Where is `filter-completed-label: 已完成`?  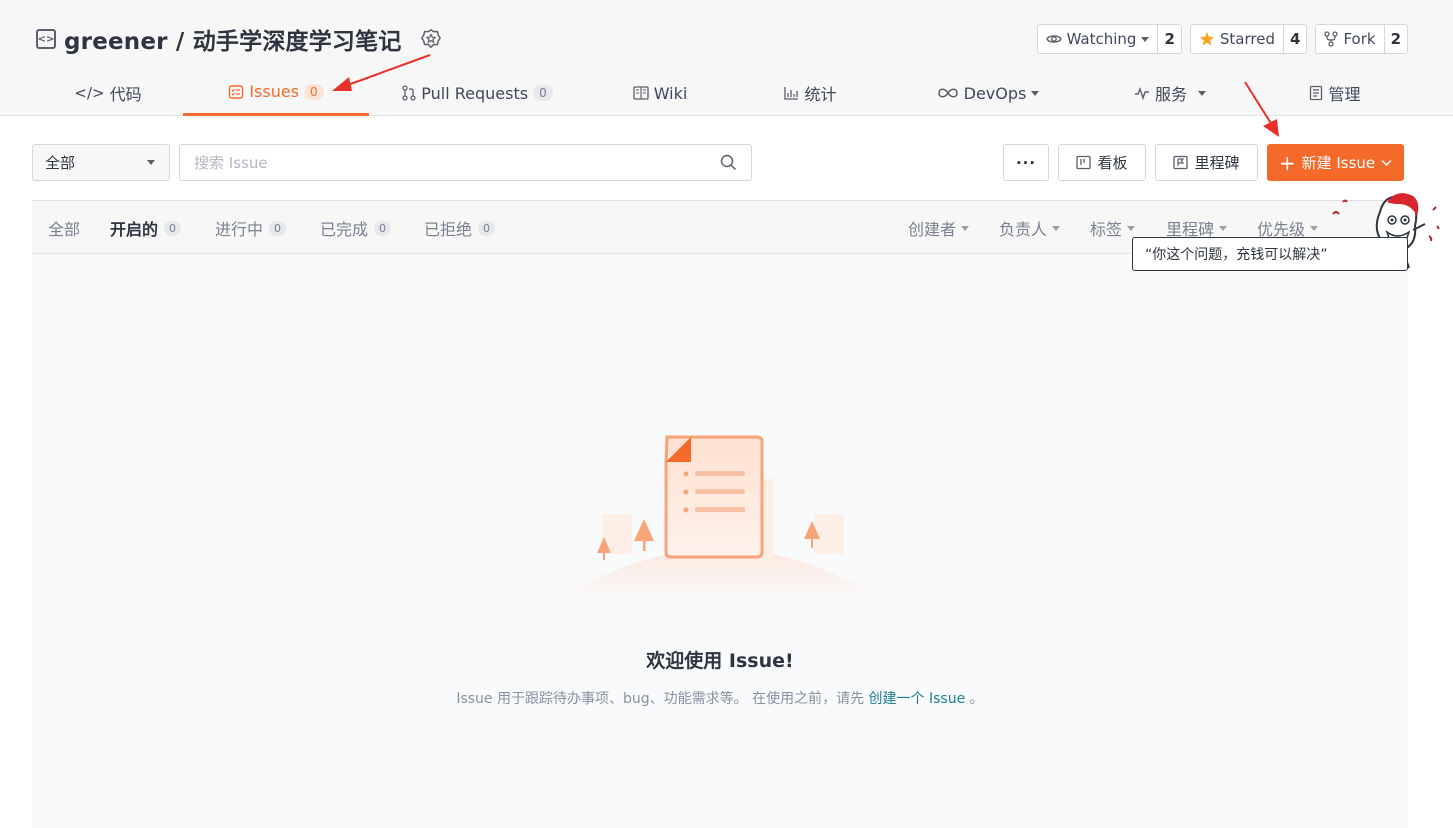
filter-completed-label: 已完成 is located at coordinates (344, 229).